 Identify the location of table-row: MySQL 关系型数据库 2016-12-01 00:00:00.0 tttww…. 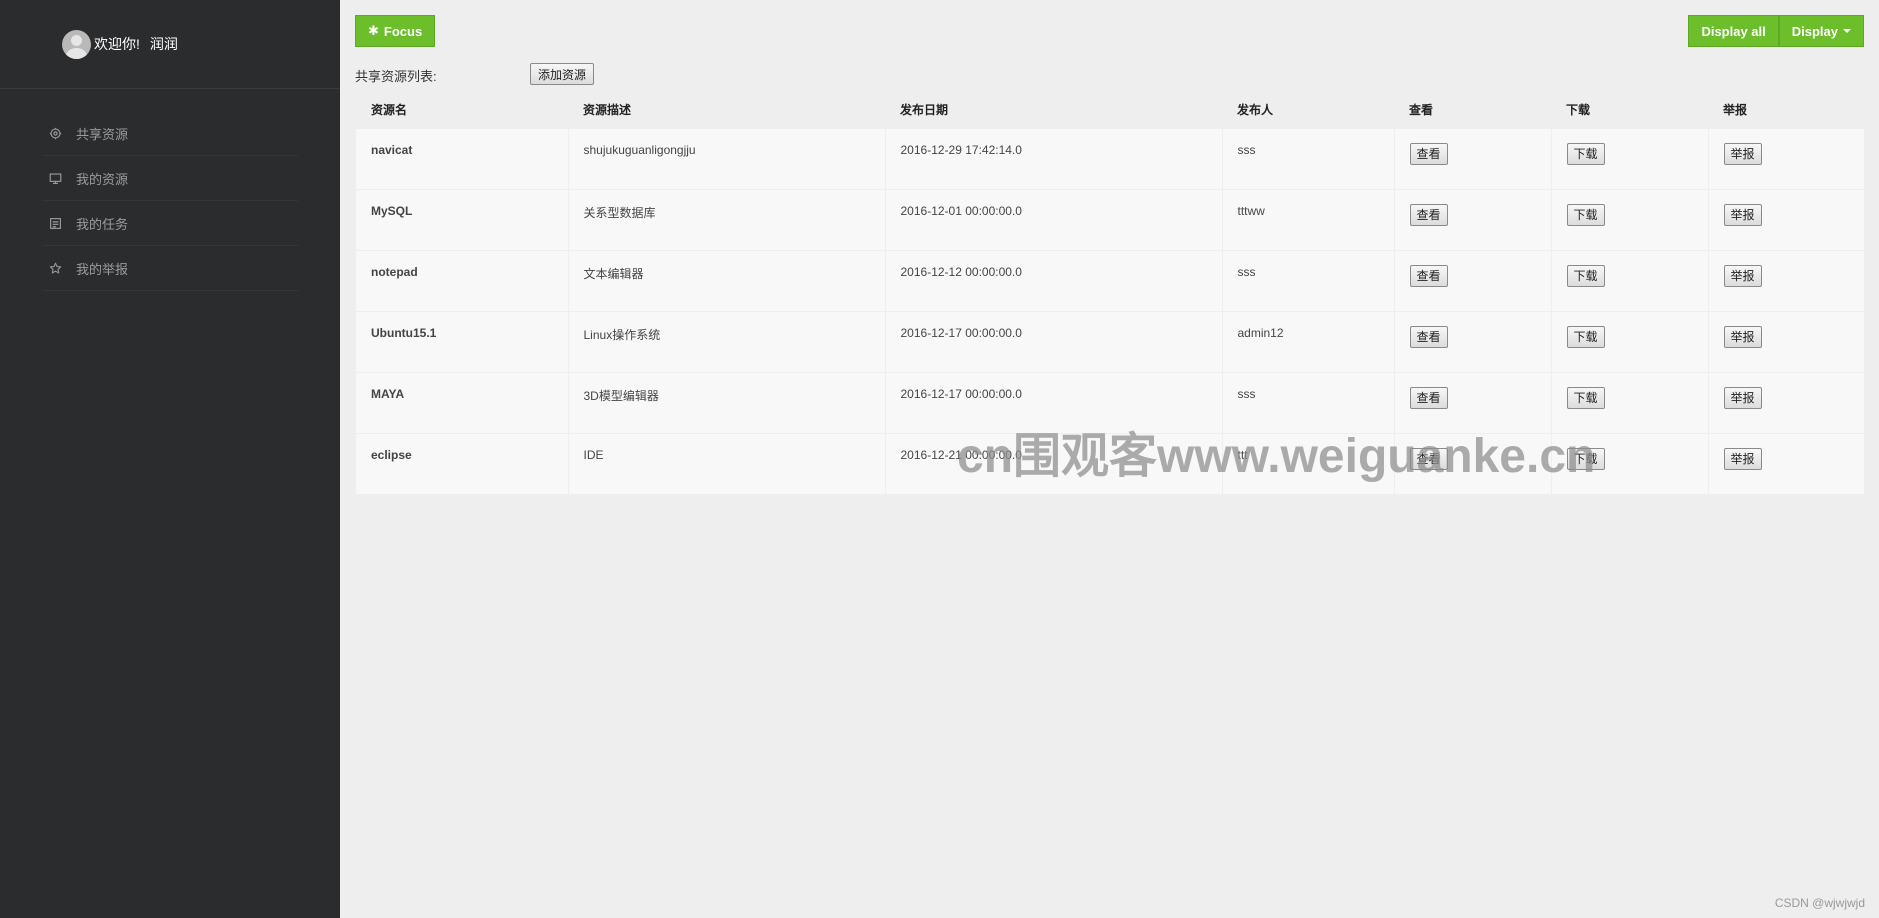
(1110, 219).